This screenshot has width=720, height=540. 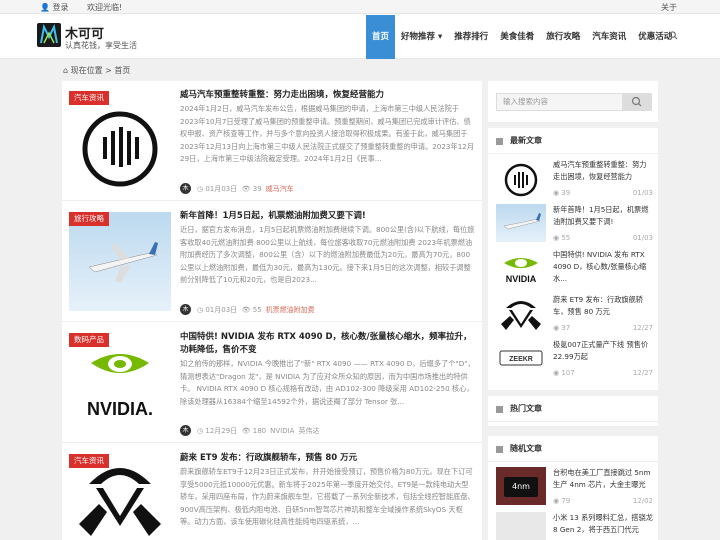 I want to click on nav-cars: 汽车资讯, so click(x=609, y=37).